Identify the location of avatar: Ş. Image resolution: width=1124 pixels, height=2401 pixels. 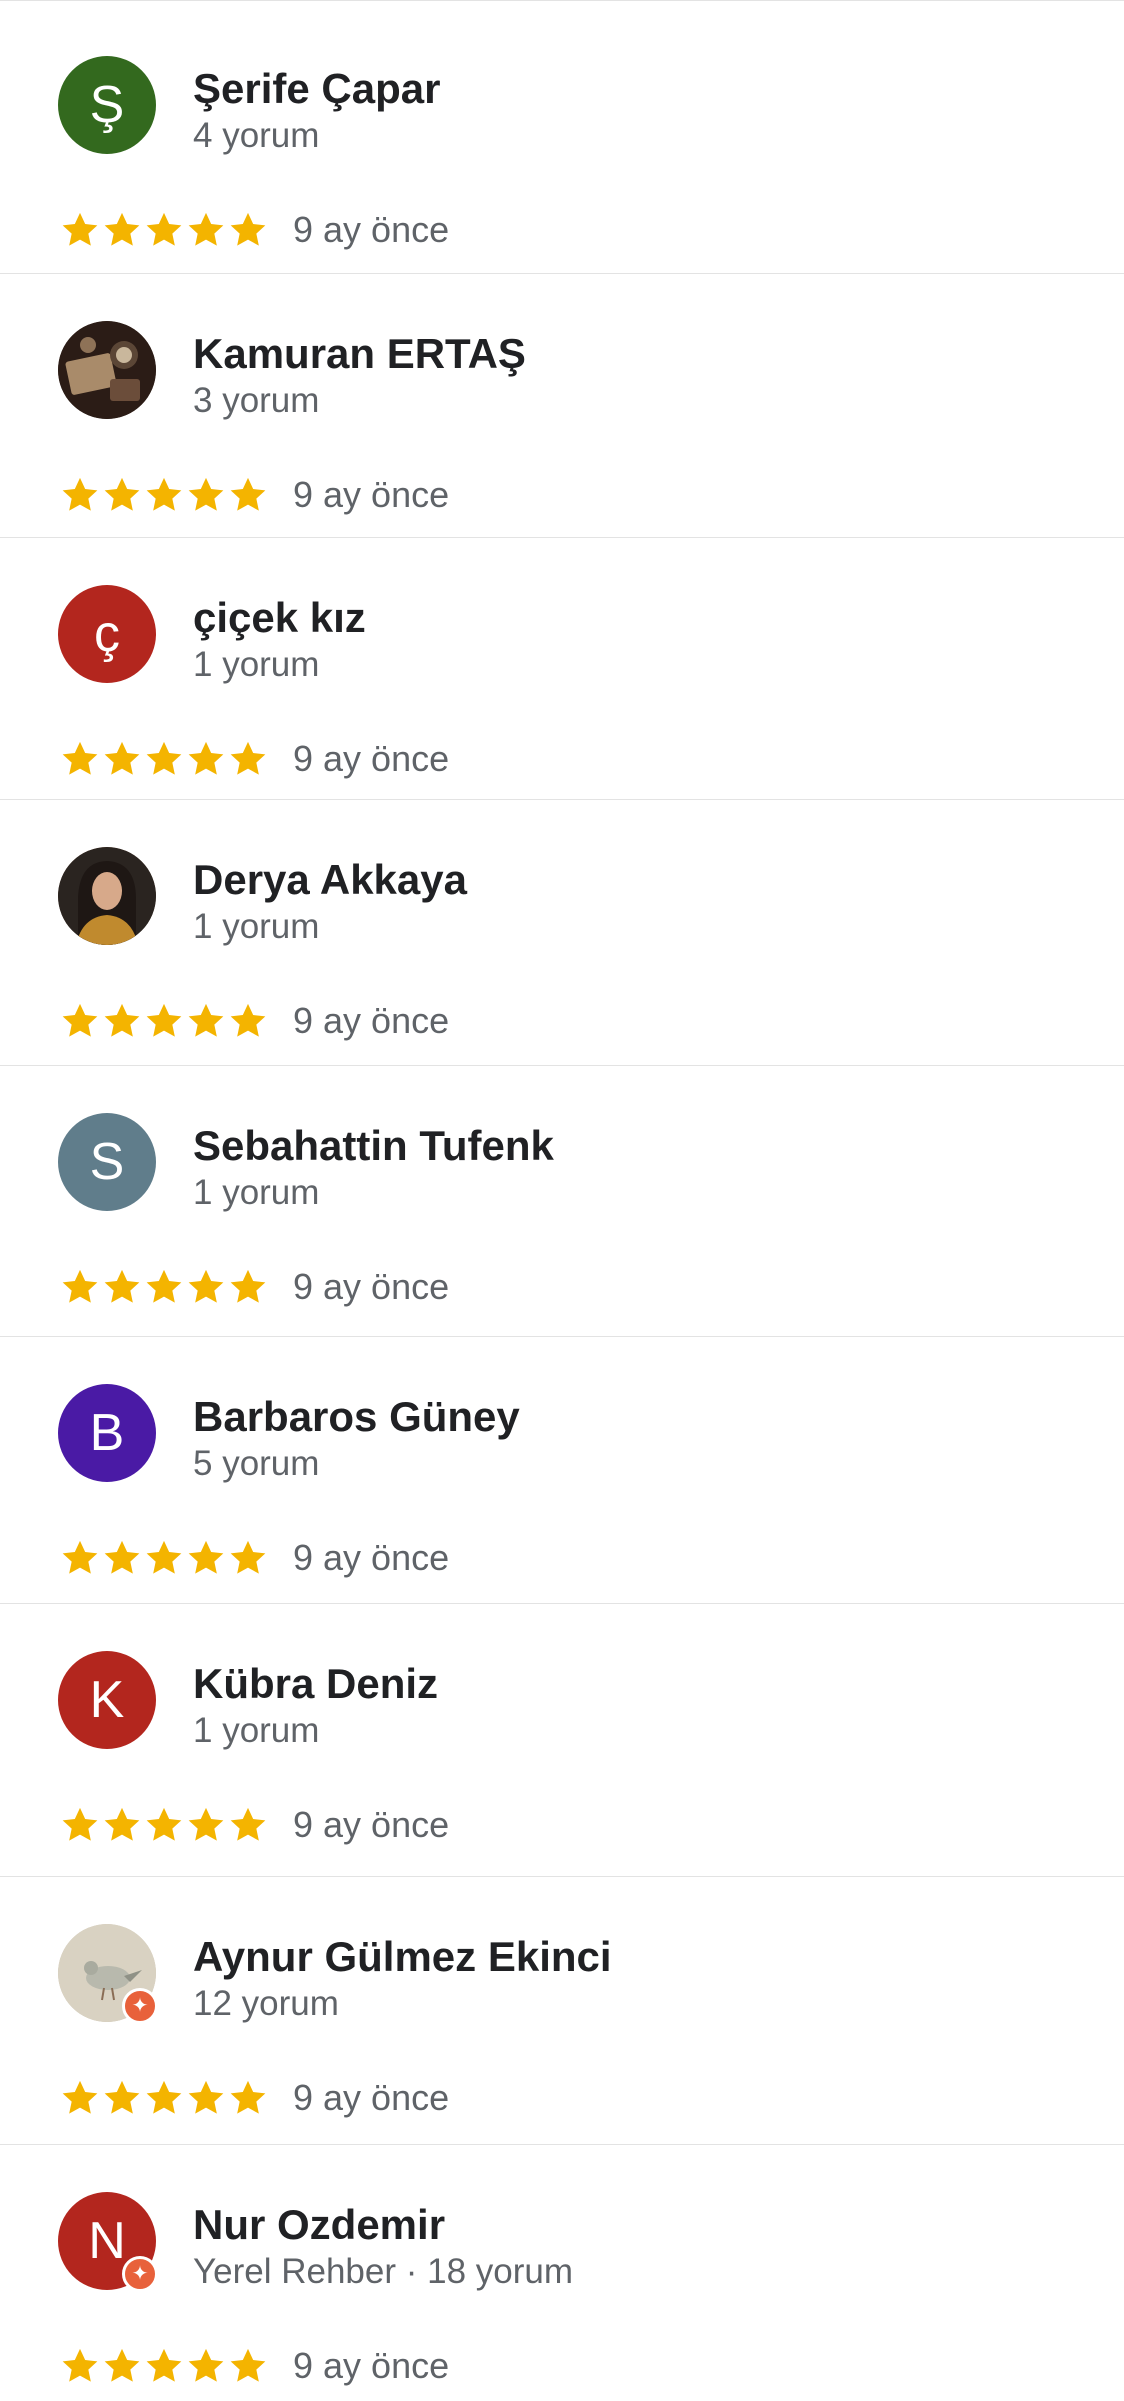
(107, 105).